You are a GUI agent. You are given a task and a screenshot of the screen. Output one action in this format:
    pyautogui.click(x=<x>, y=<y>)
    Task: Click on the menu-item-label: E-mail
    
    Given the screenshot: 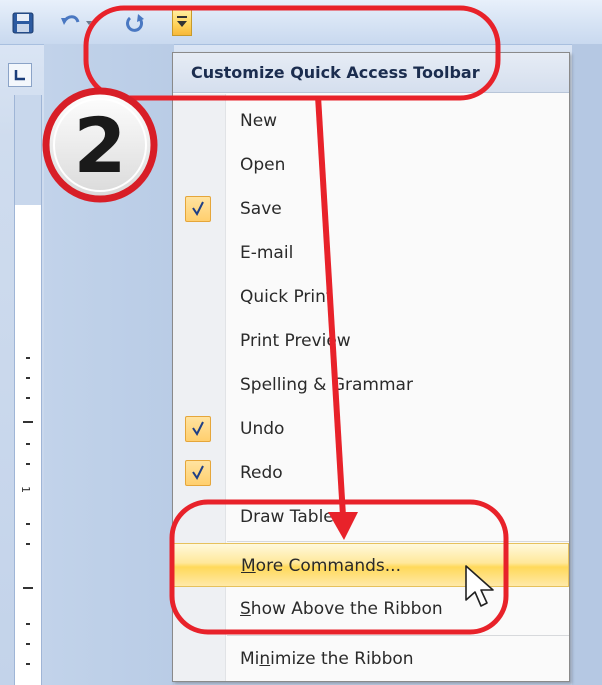 What is the action you would take?
    pyautogui.click(x=267, y=253)
    